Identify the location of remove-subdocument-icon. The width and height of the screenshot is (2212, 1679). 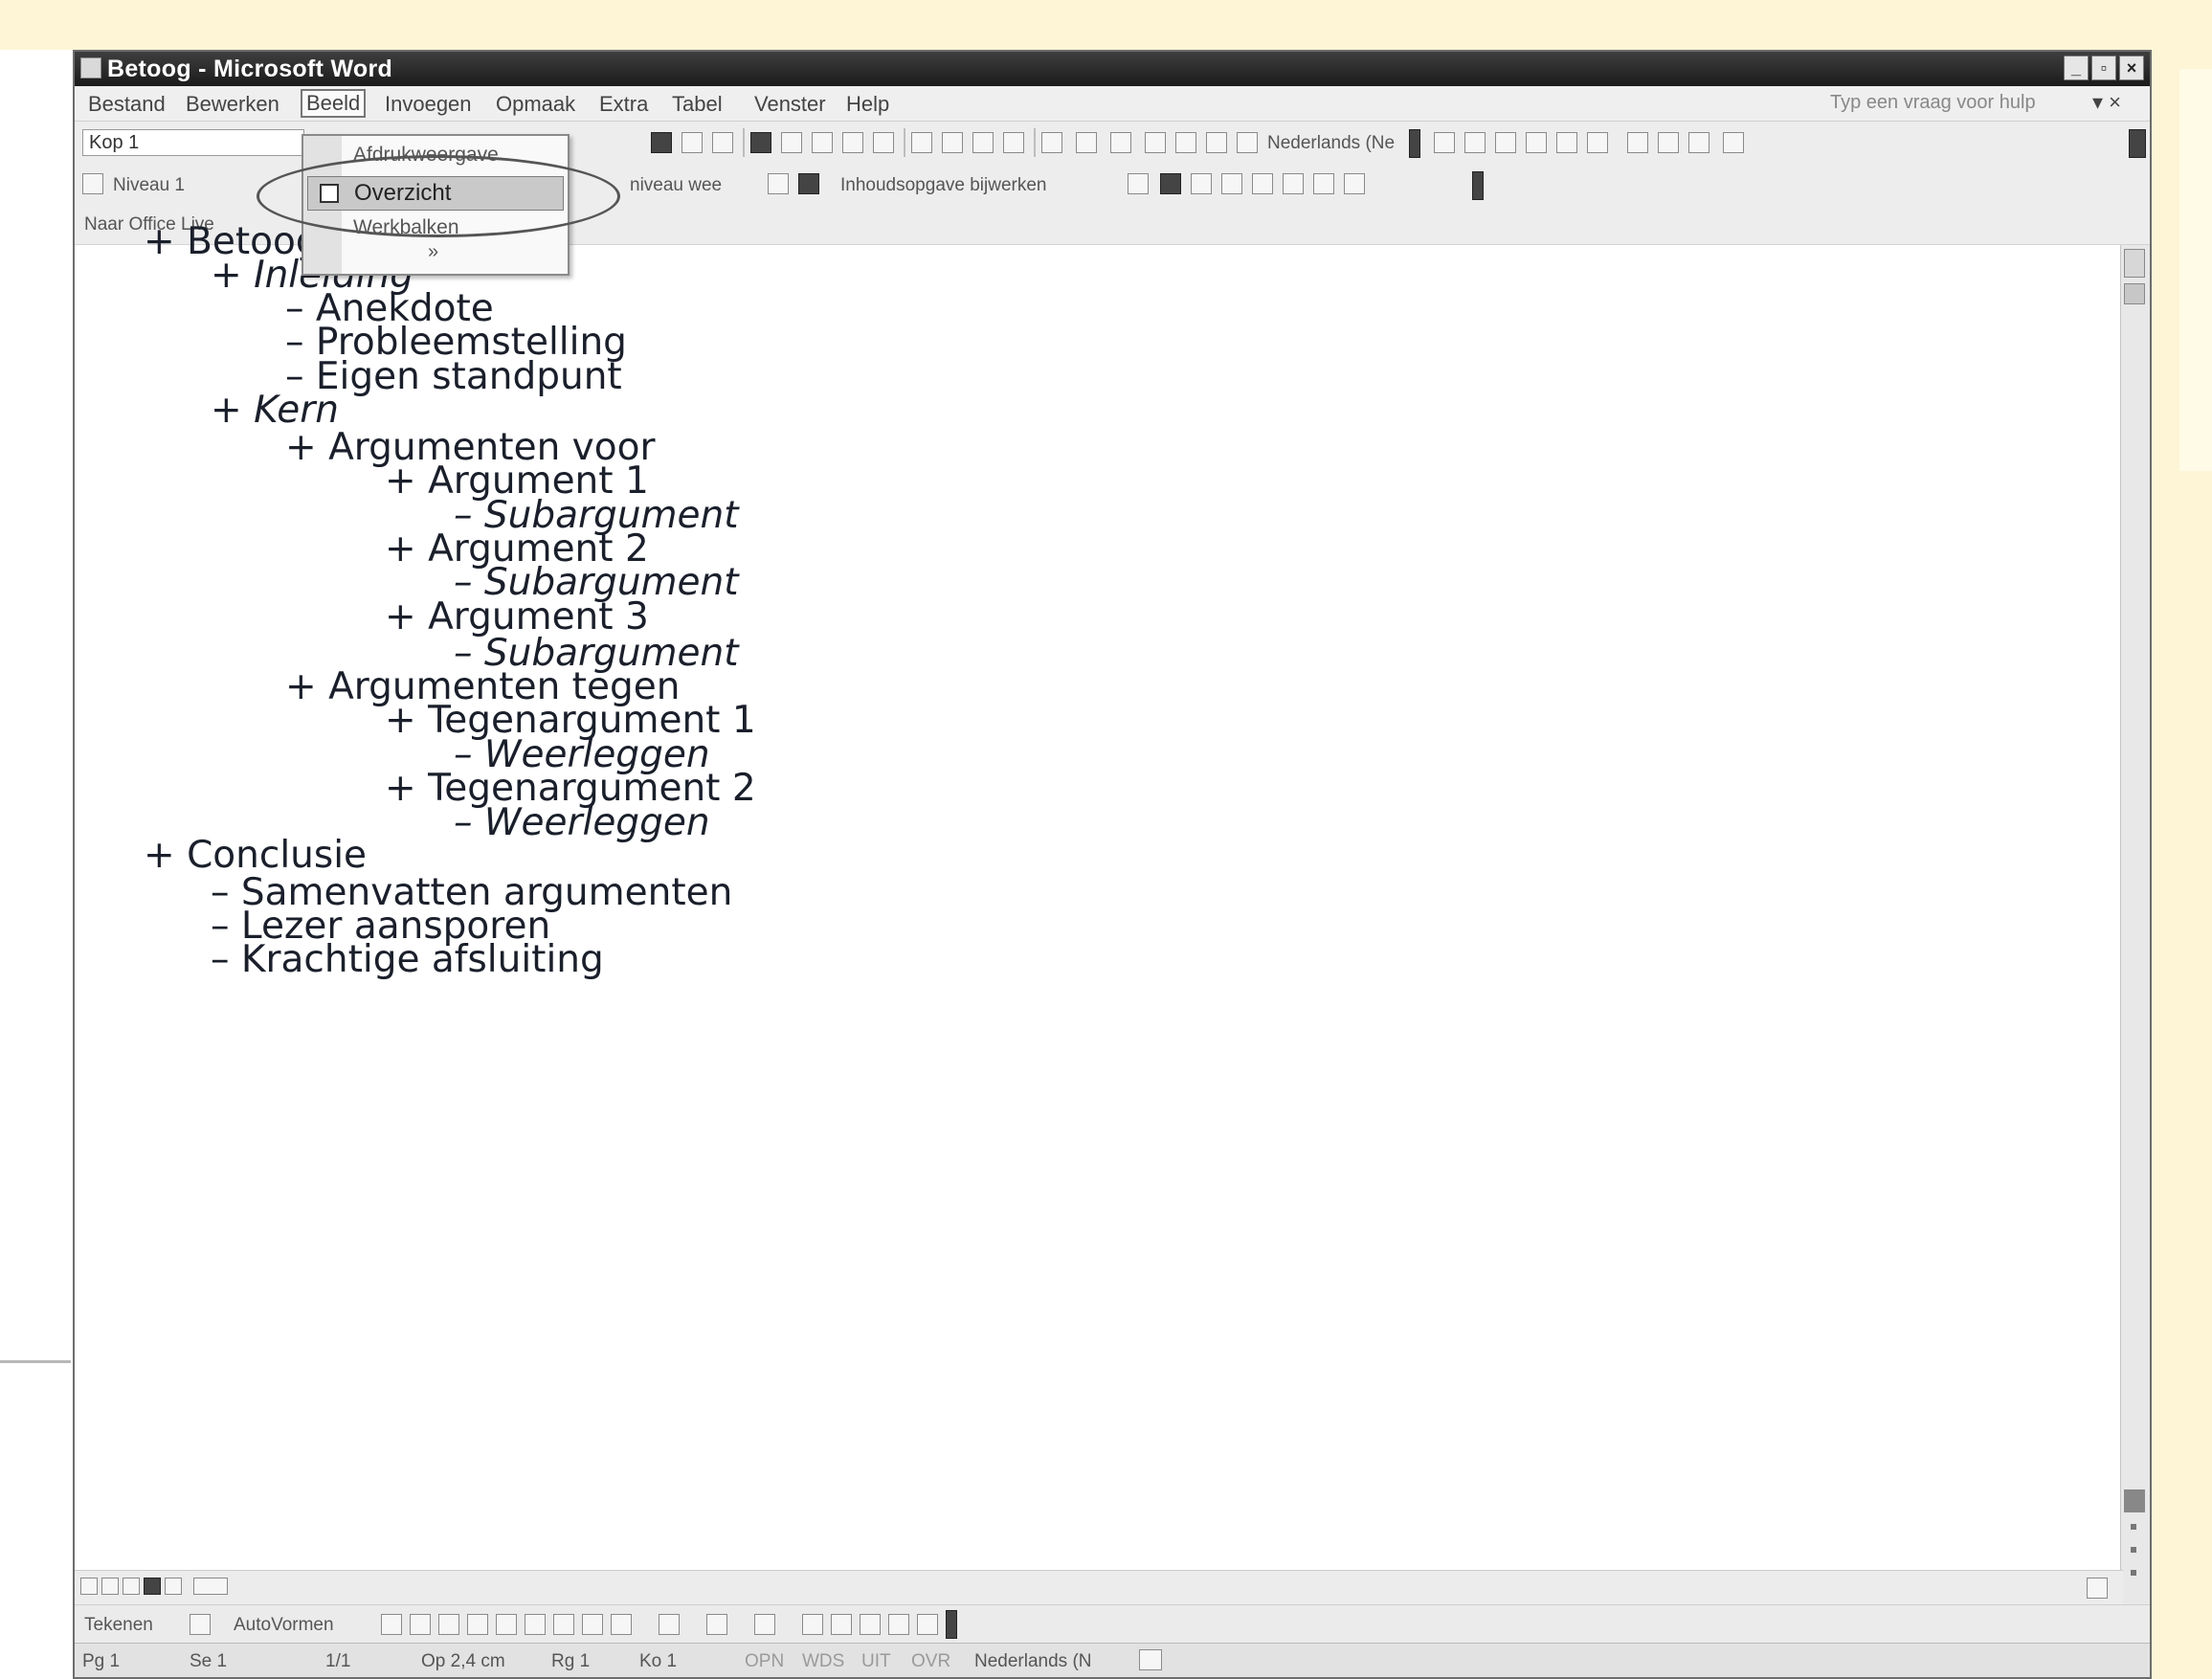
(1262, 183).